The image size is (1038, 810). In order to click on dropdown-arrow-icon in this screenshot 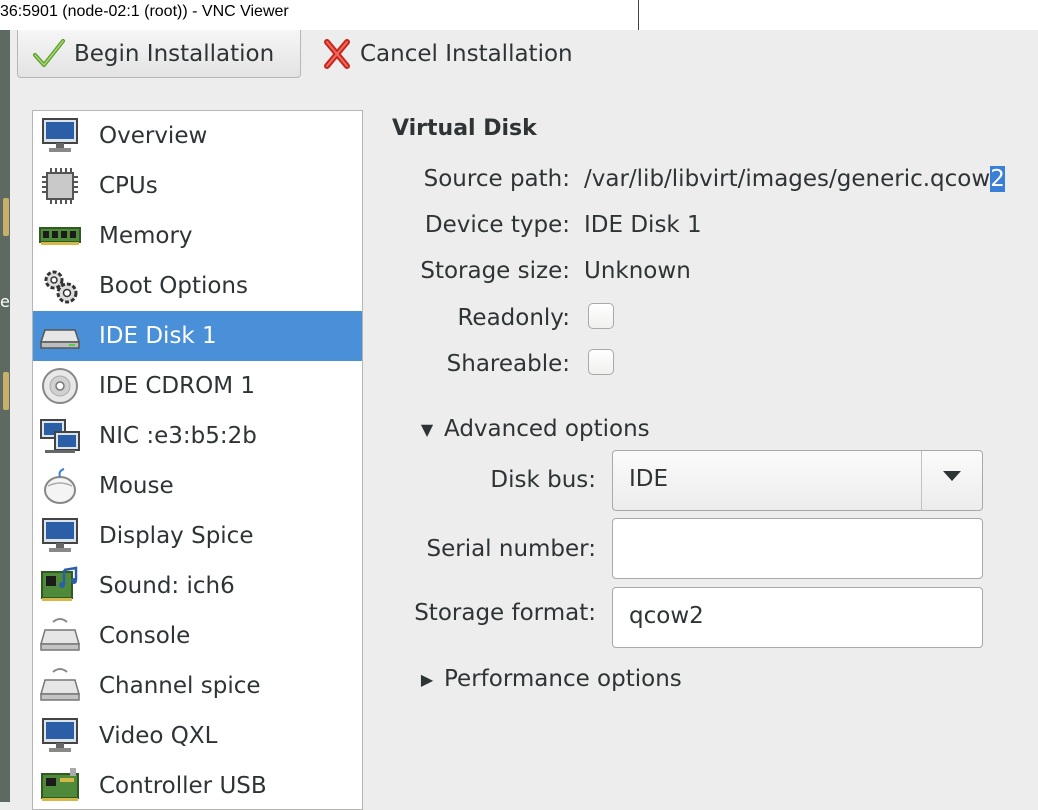, I will do `click(952, 476)`.